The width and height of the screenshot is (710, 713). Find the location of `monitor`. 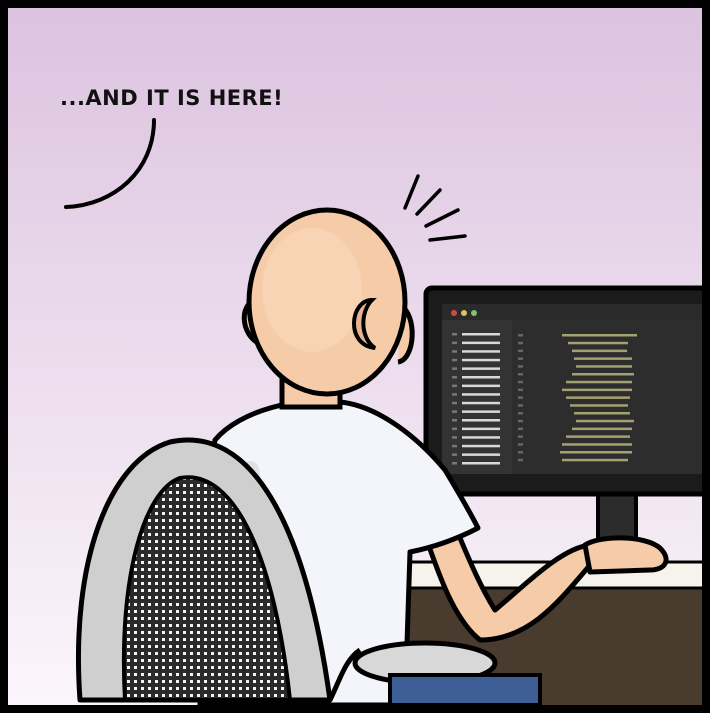

monitor is located at coordinates (562, 391).